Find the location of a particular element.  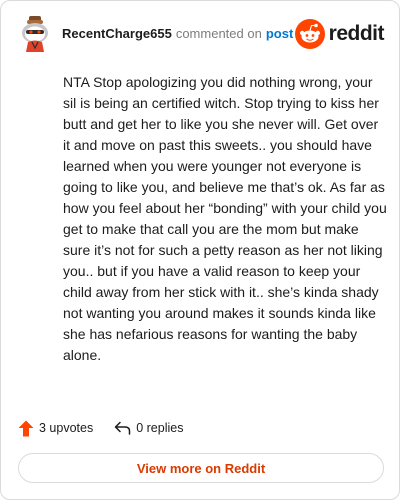

comment-meta: RecentCharge655 commented on post is located at coordinates (177, 34).